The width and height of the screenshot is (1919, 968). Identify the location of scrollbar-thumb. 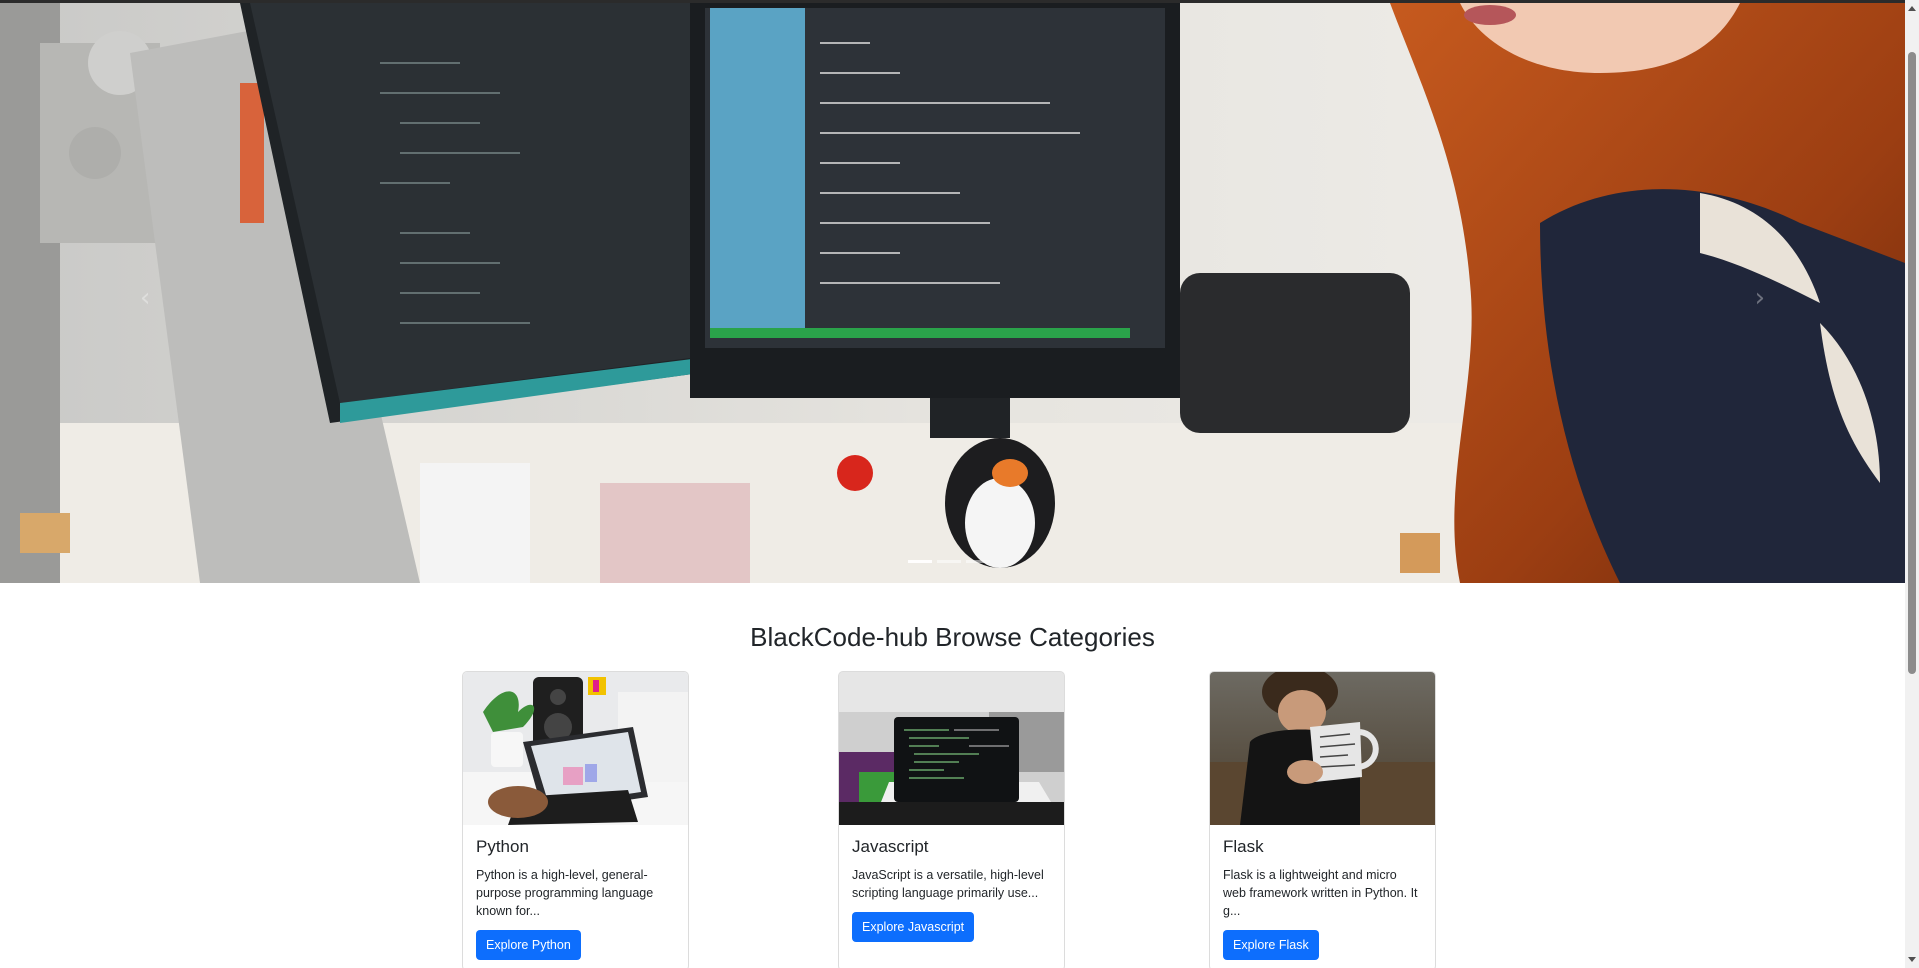
(1912, 363).